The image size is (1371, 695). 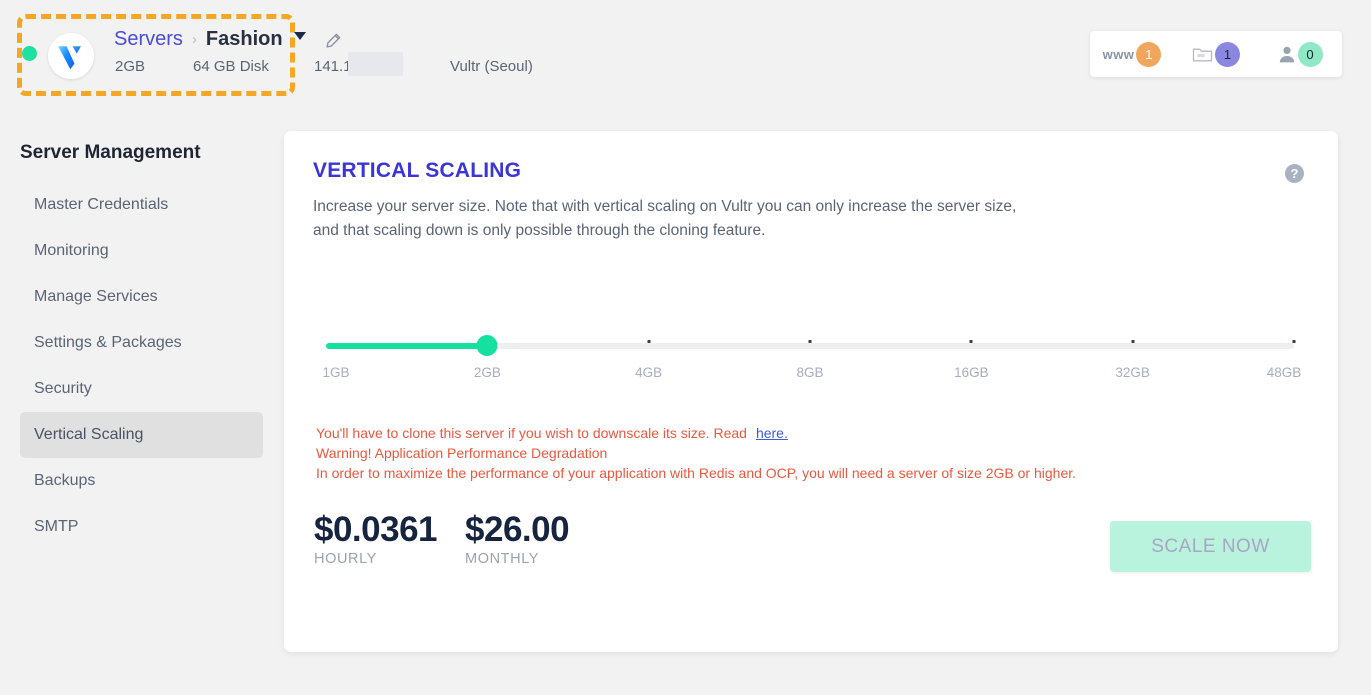 I want to click on slider-label: 2GB, so click(x=487, y=372).